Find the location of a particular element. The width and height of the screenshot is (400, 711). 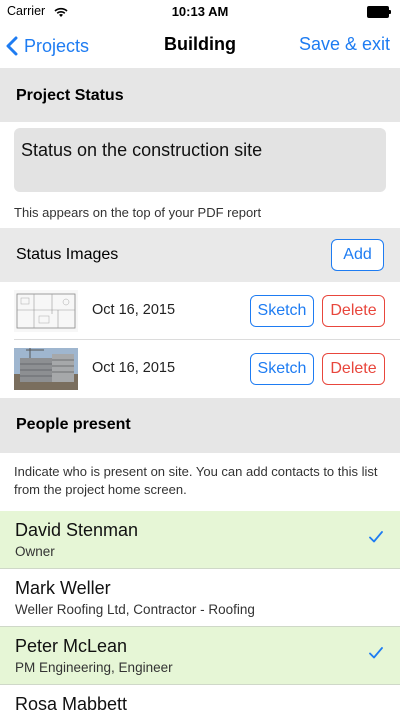

floor-plan-thumbnail is located at coordinates (46, 311).